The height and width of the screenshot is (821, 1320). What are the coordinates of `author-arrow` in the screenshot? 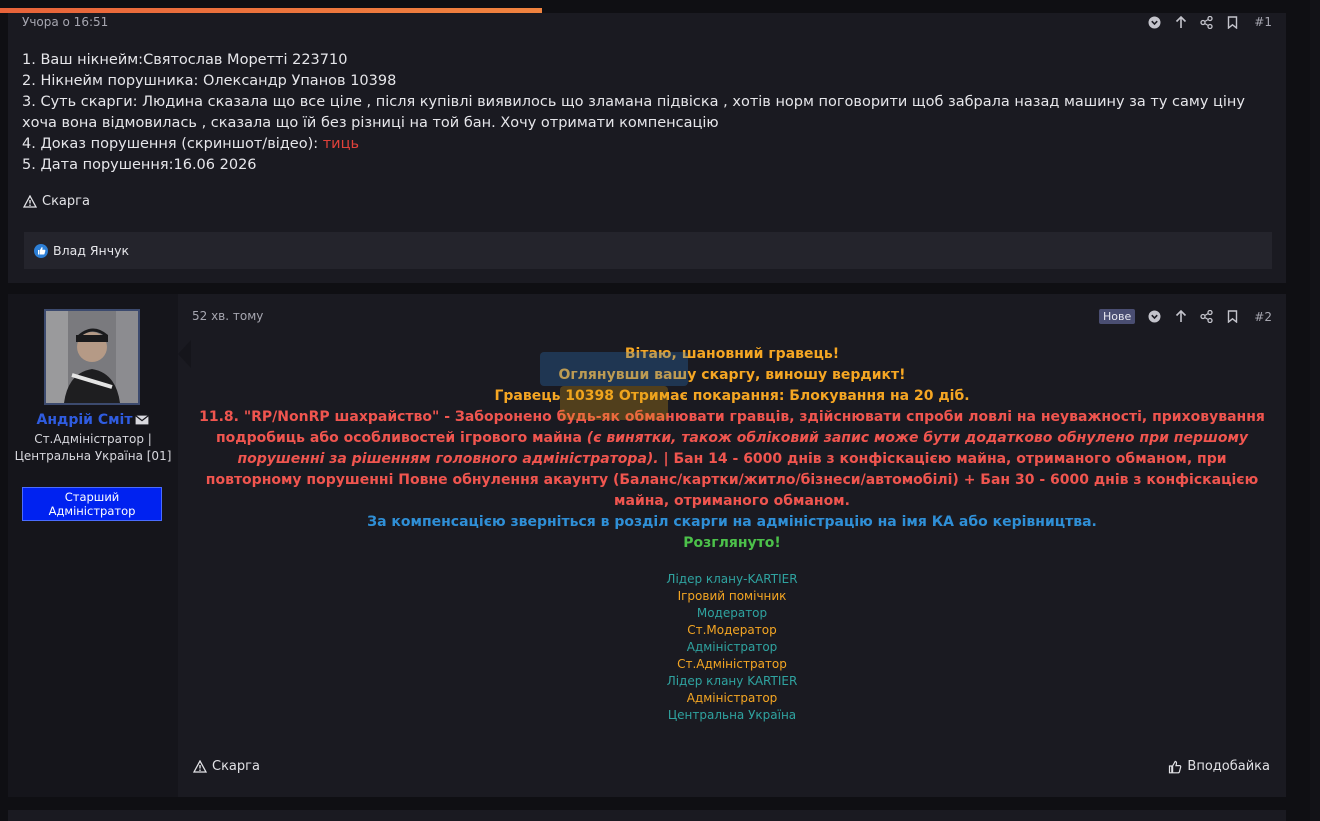 It's located at (184, 354).